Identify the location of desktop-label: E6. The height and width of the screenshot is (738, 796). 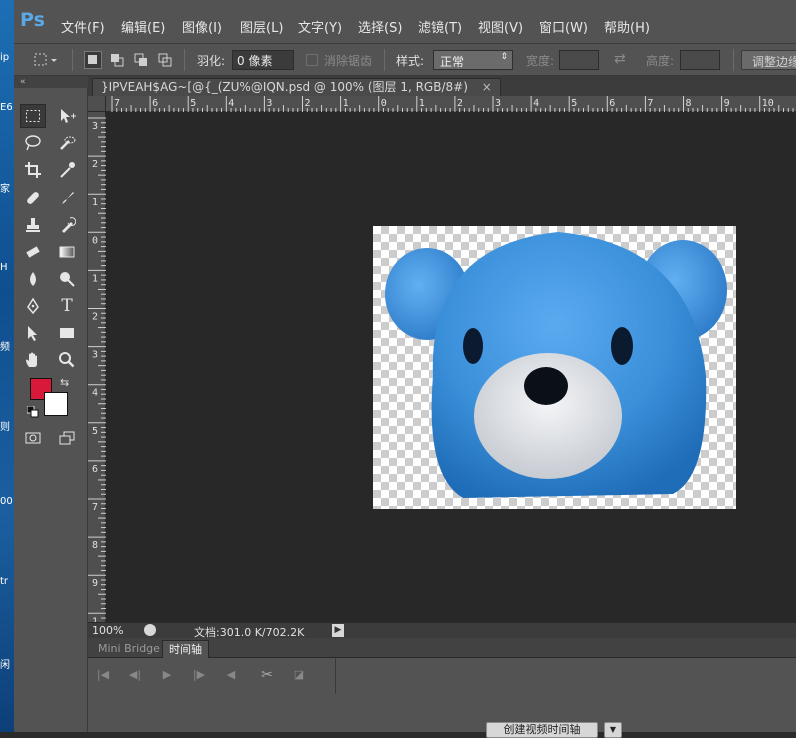
(6, 107).